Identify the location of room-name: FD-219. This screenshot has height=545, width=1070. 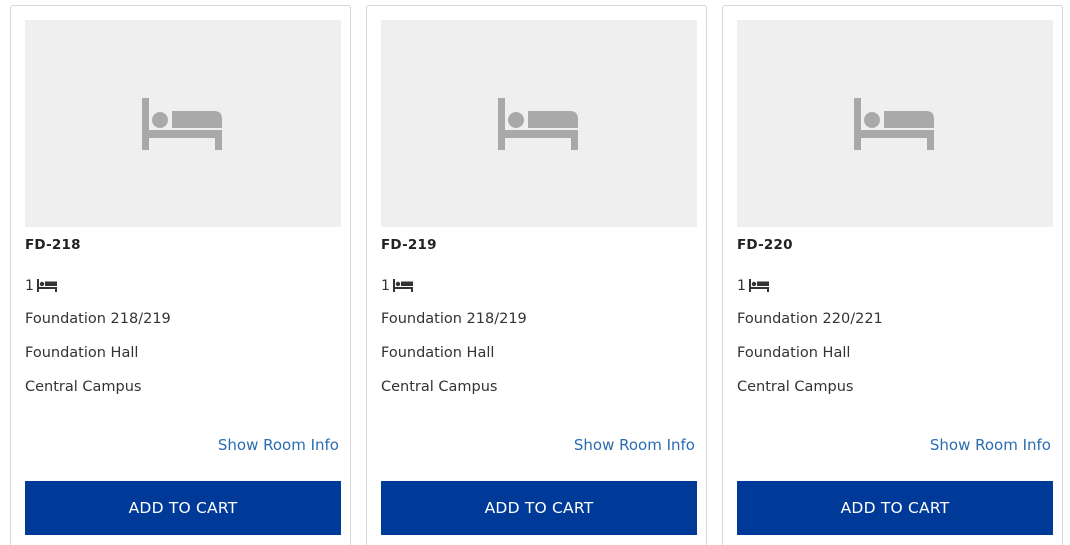
(409, 245).